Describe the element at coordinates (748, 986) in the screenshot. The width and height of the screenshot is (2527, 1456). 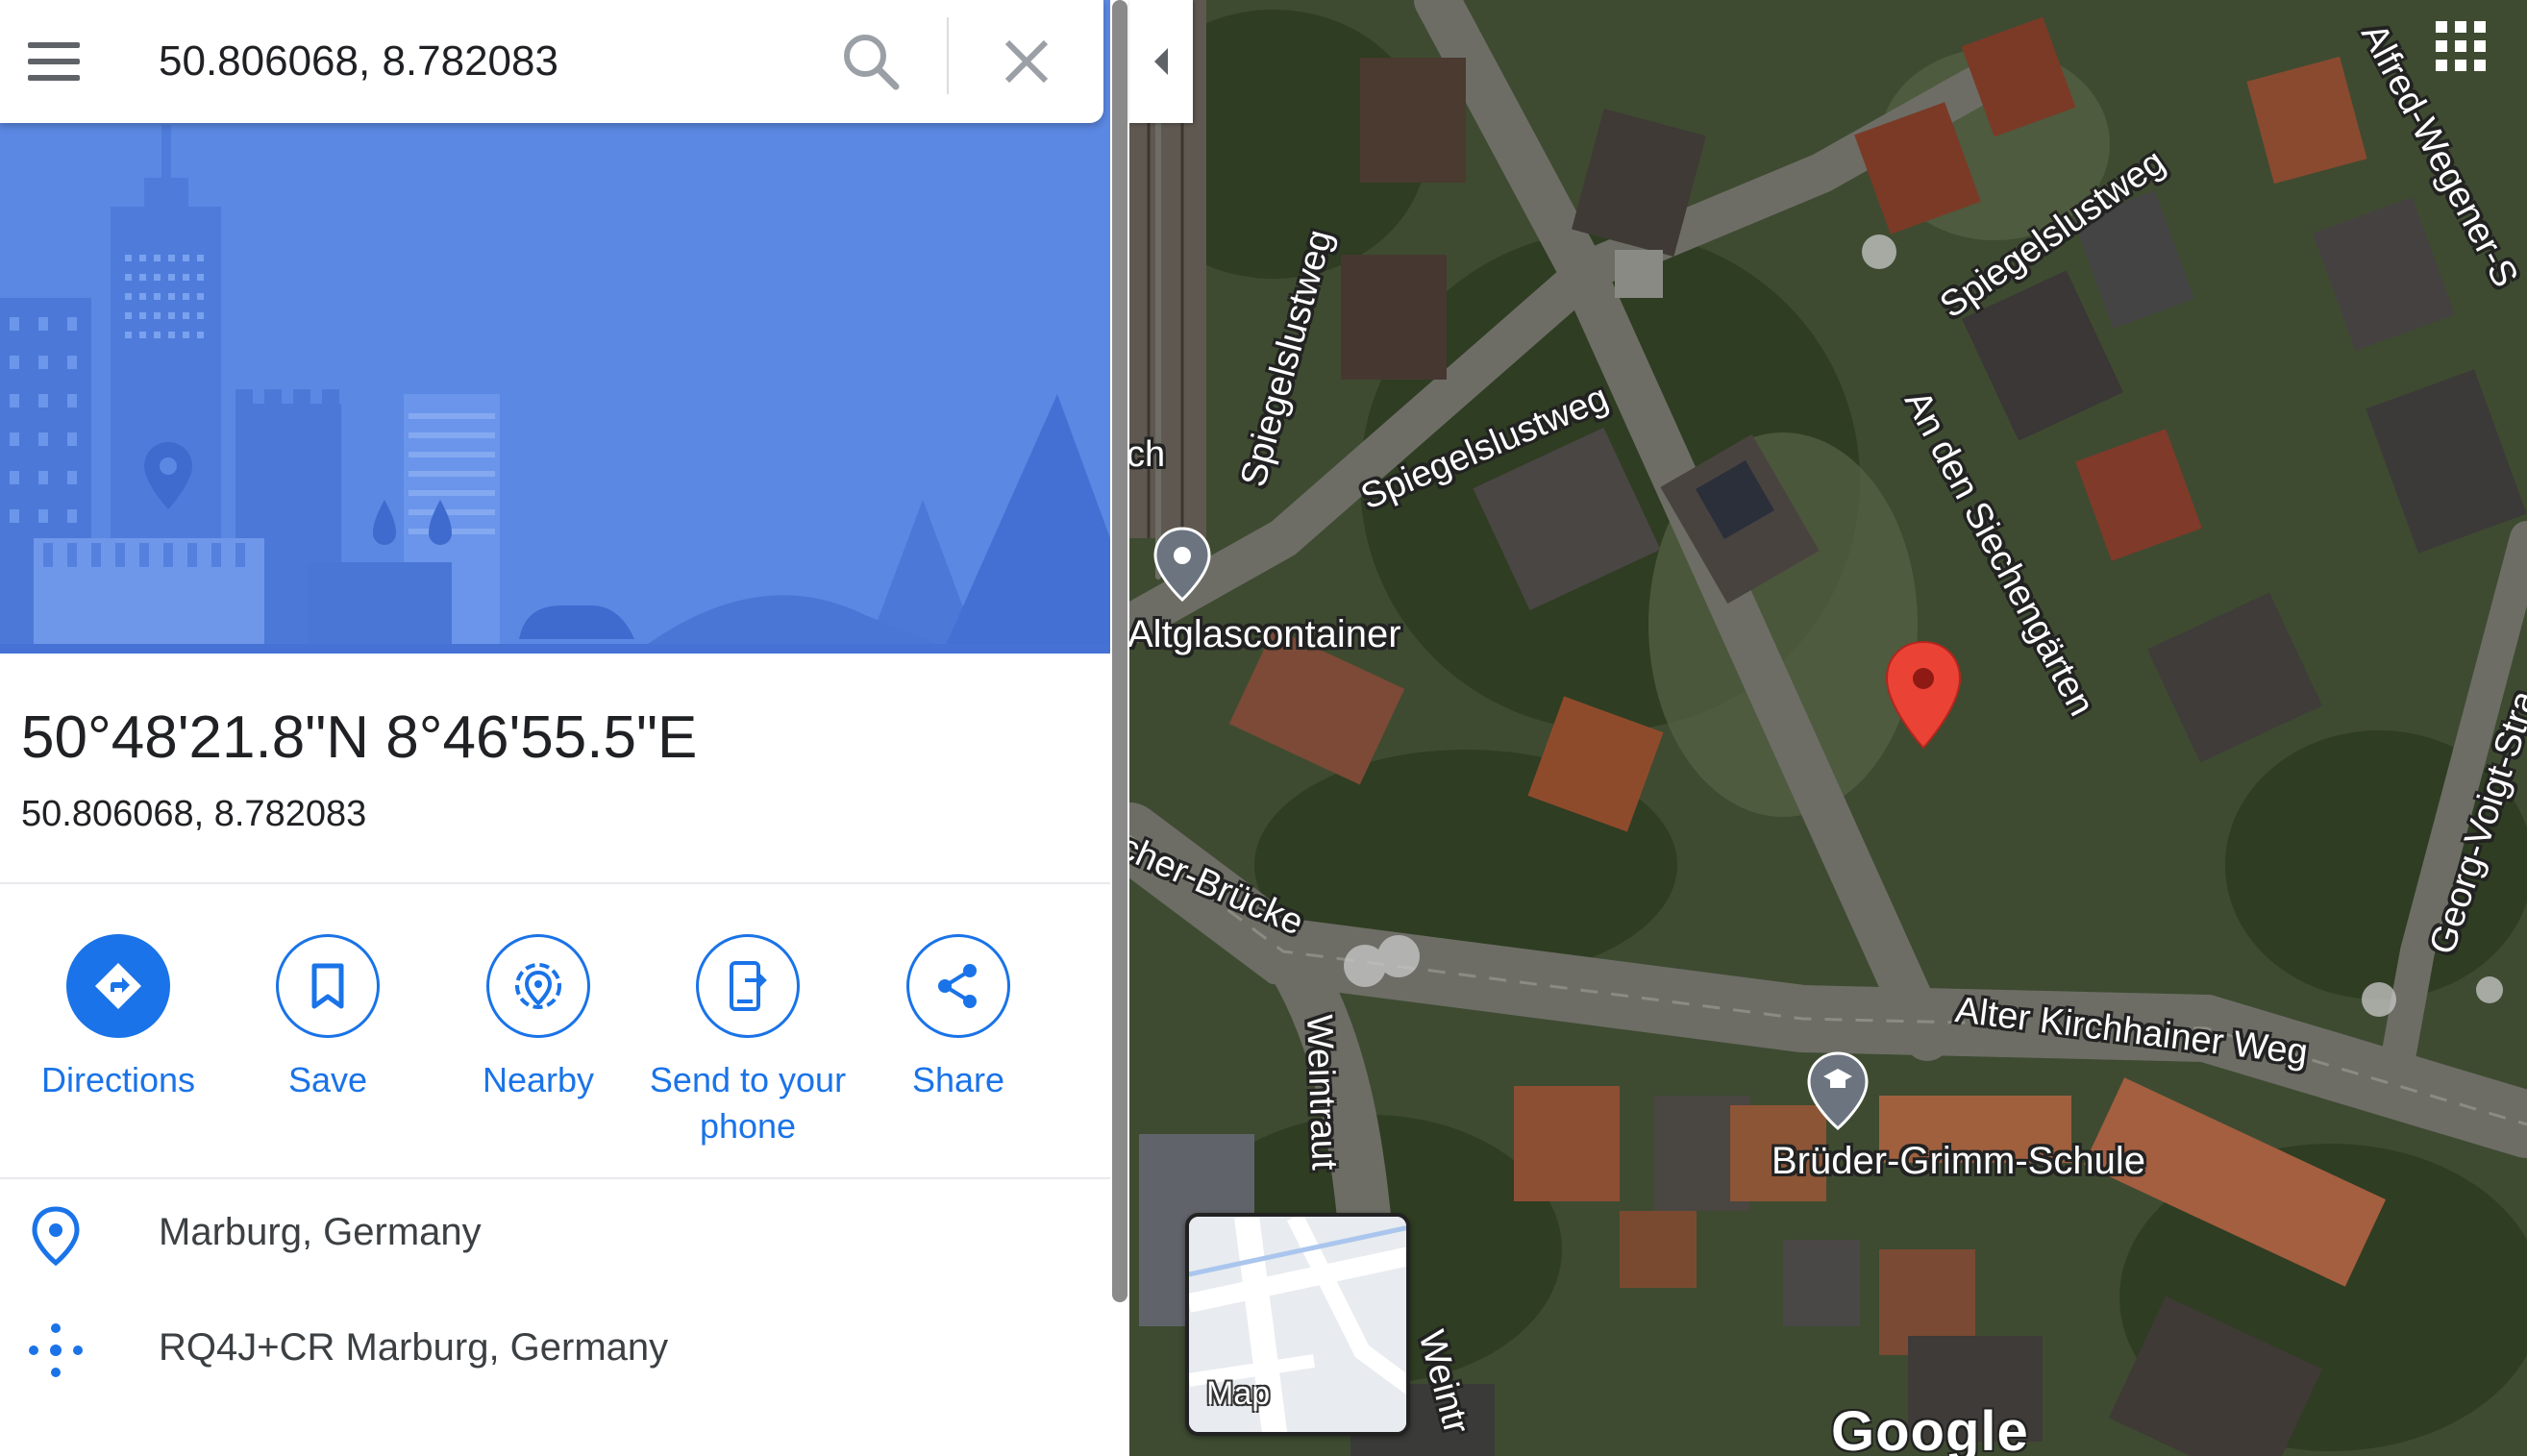
I see `send-to-phone-icon` at that location.